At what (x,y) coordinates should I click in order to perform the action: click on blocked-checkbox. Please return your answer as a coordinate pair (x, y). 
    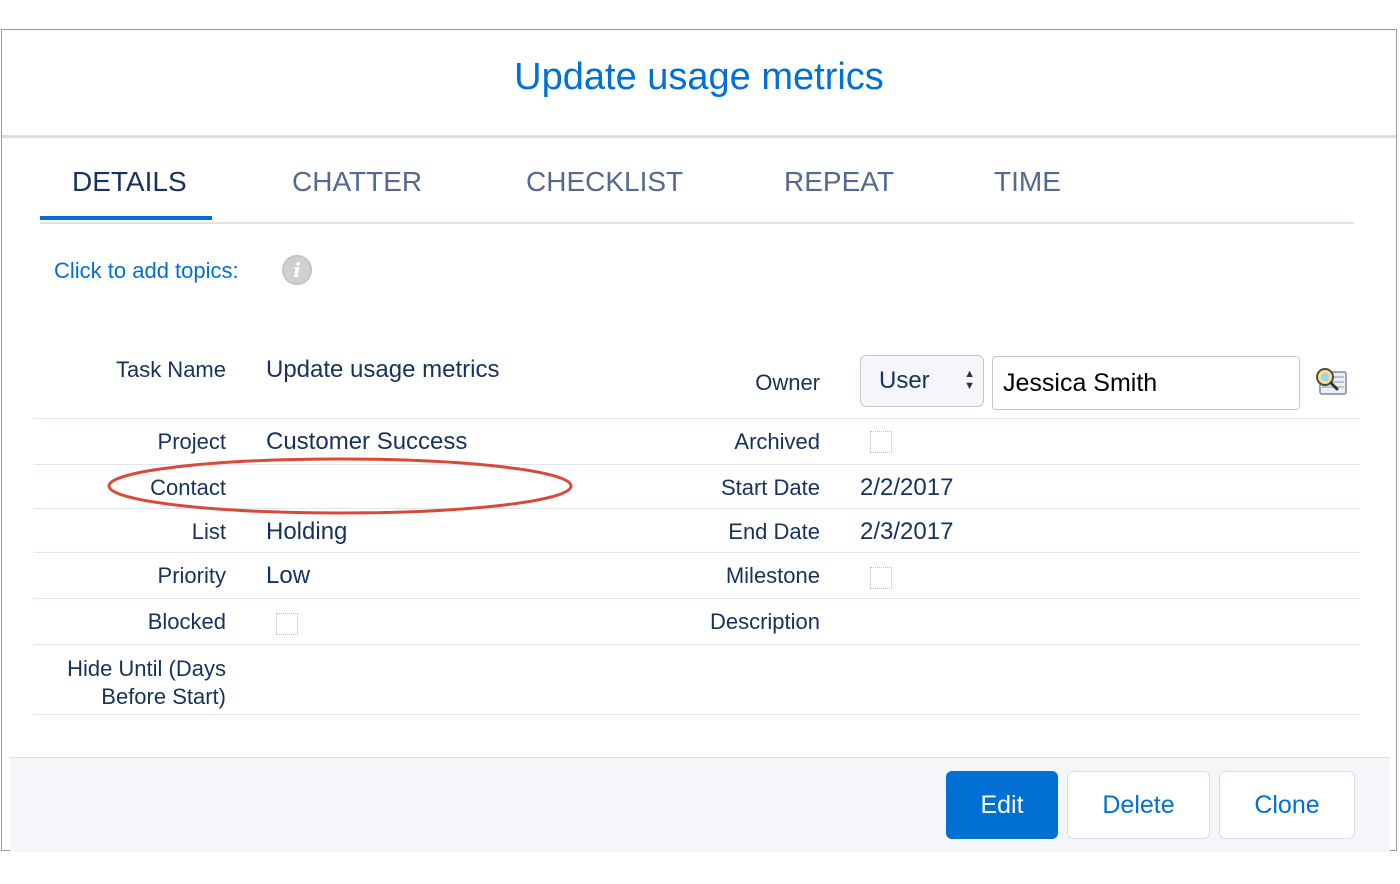
    Looking at the image, I should click on (287, 624).